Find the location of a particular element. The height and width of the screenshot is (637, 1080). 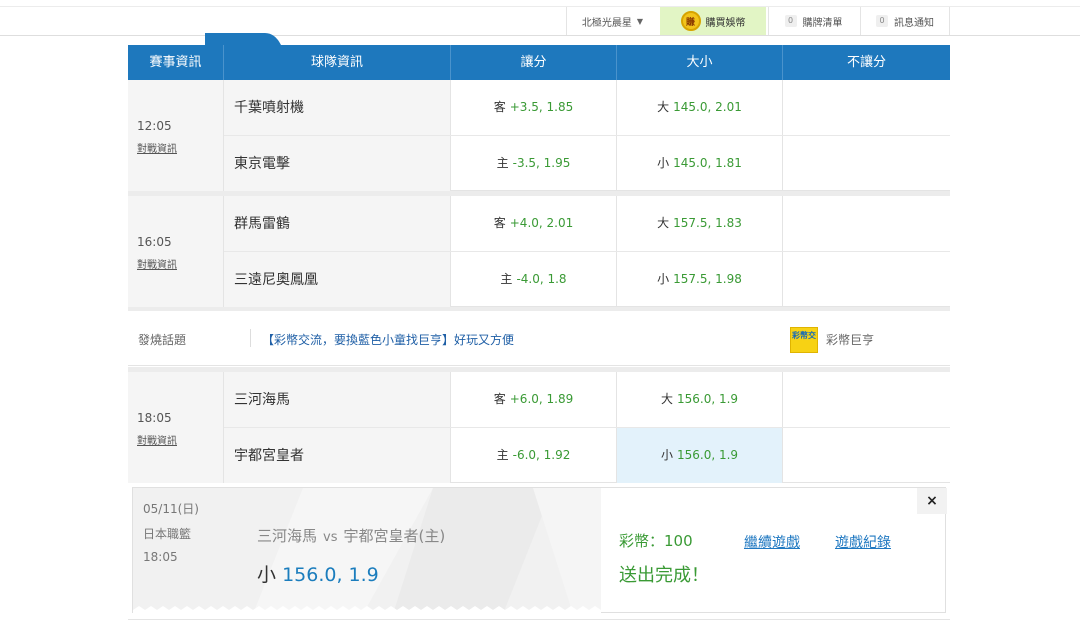

total-over-value: 157.5, 1.83 is located at coordinates (707, 223).